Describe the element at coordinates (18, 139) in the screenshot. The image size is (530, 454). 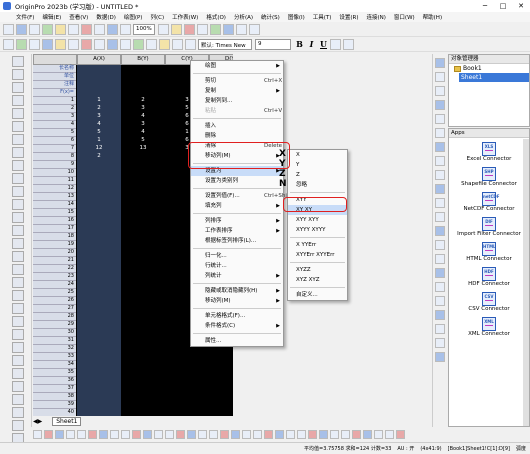
I see `draw-icon` at that location.